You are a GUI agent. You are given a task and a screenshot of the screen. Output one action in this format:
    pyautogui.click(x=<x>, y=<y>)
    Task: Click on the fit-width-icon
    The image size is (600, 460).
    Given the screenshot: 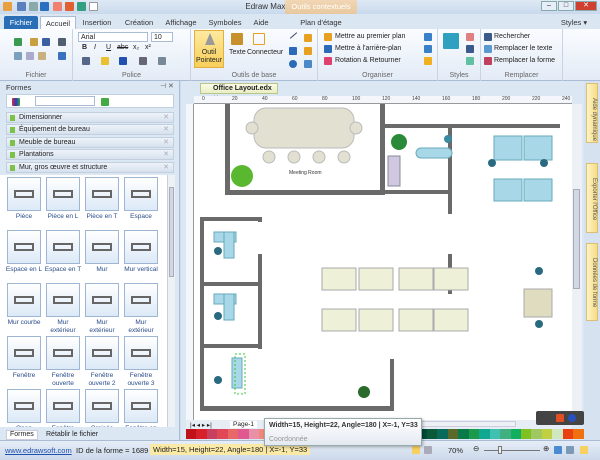 What is the action you would take?
    pyautogui.click(x=570, y=450)
    